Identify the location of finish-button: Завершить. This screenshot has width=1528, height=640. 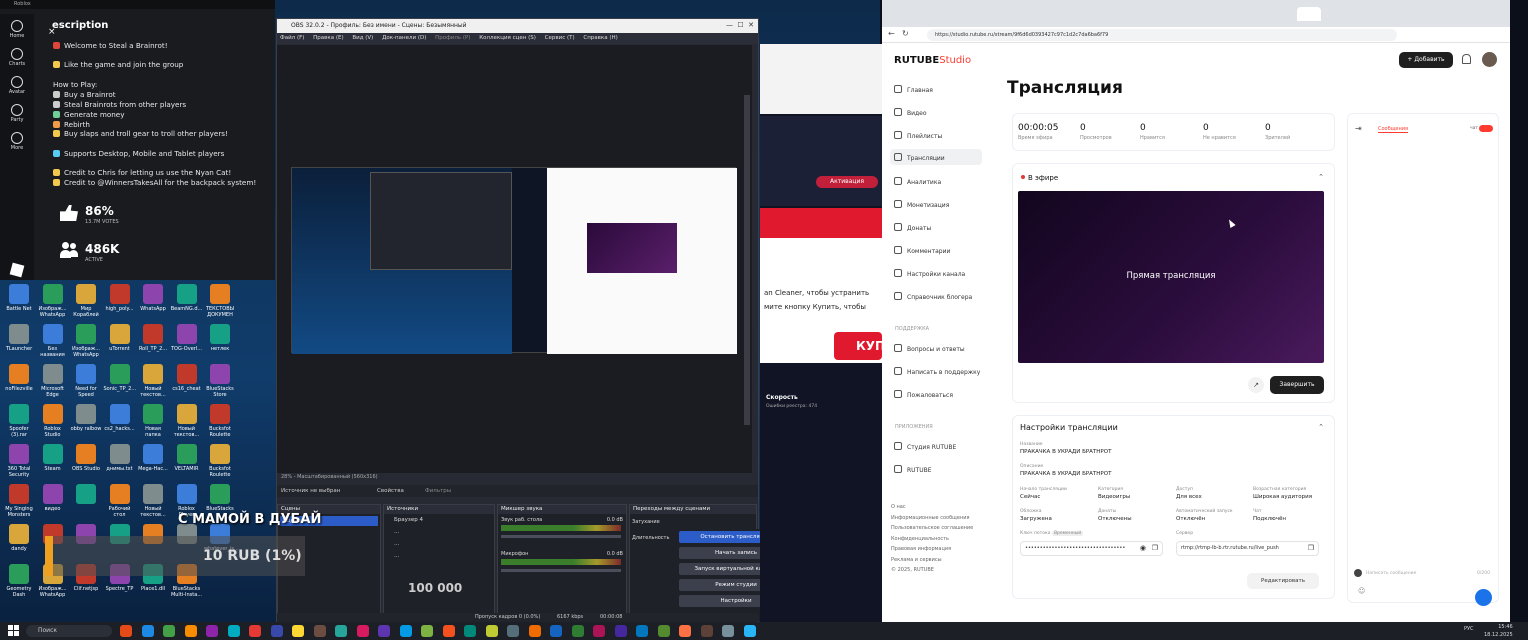
(1297, 385).